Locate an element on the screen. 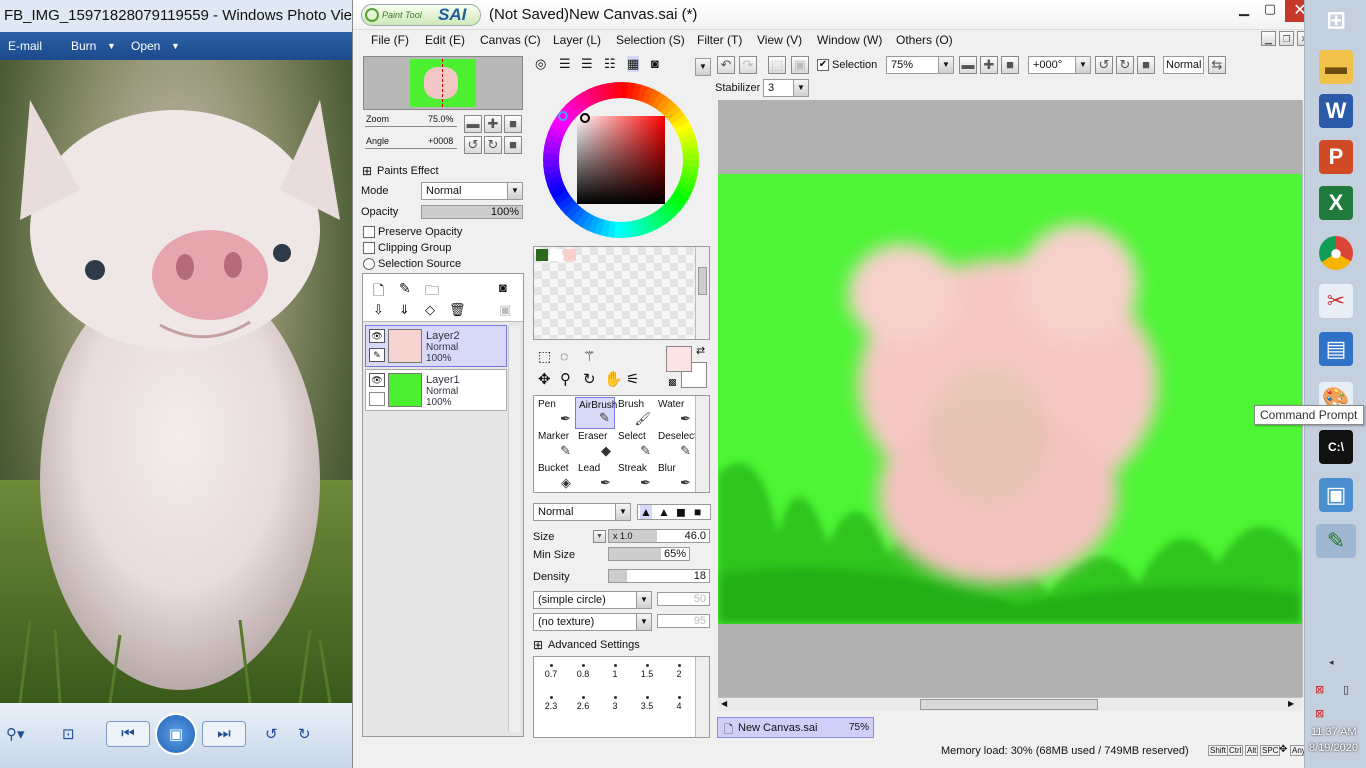  advanced-settings-icon: ⊞ is located at coordinates (538, 645).